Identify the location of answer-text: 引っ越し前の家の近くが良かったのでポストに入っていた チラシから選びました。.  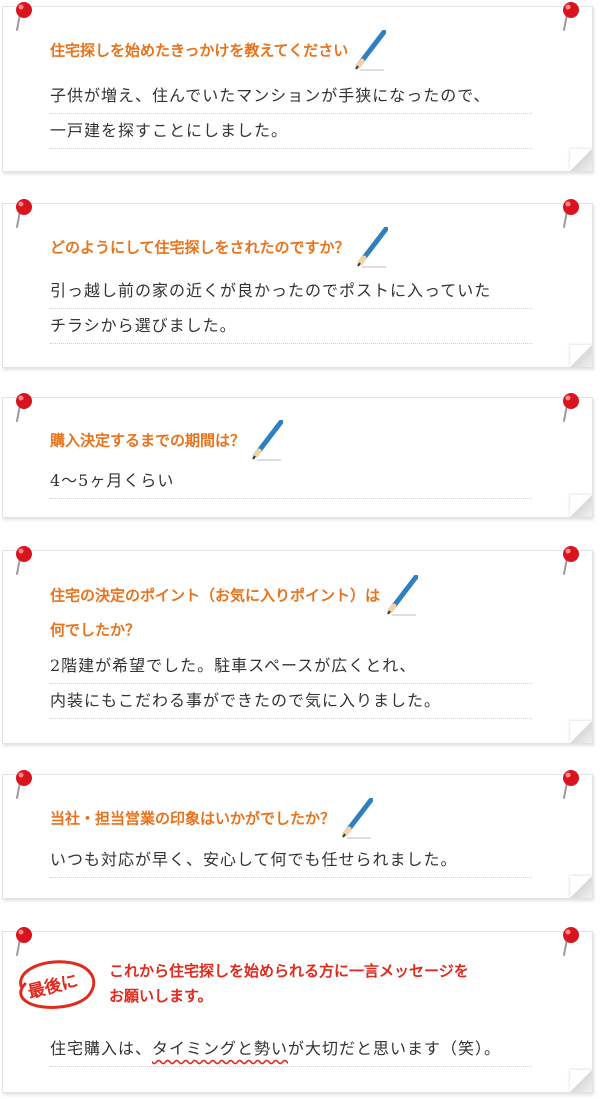
(291, 309).